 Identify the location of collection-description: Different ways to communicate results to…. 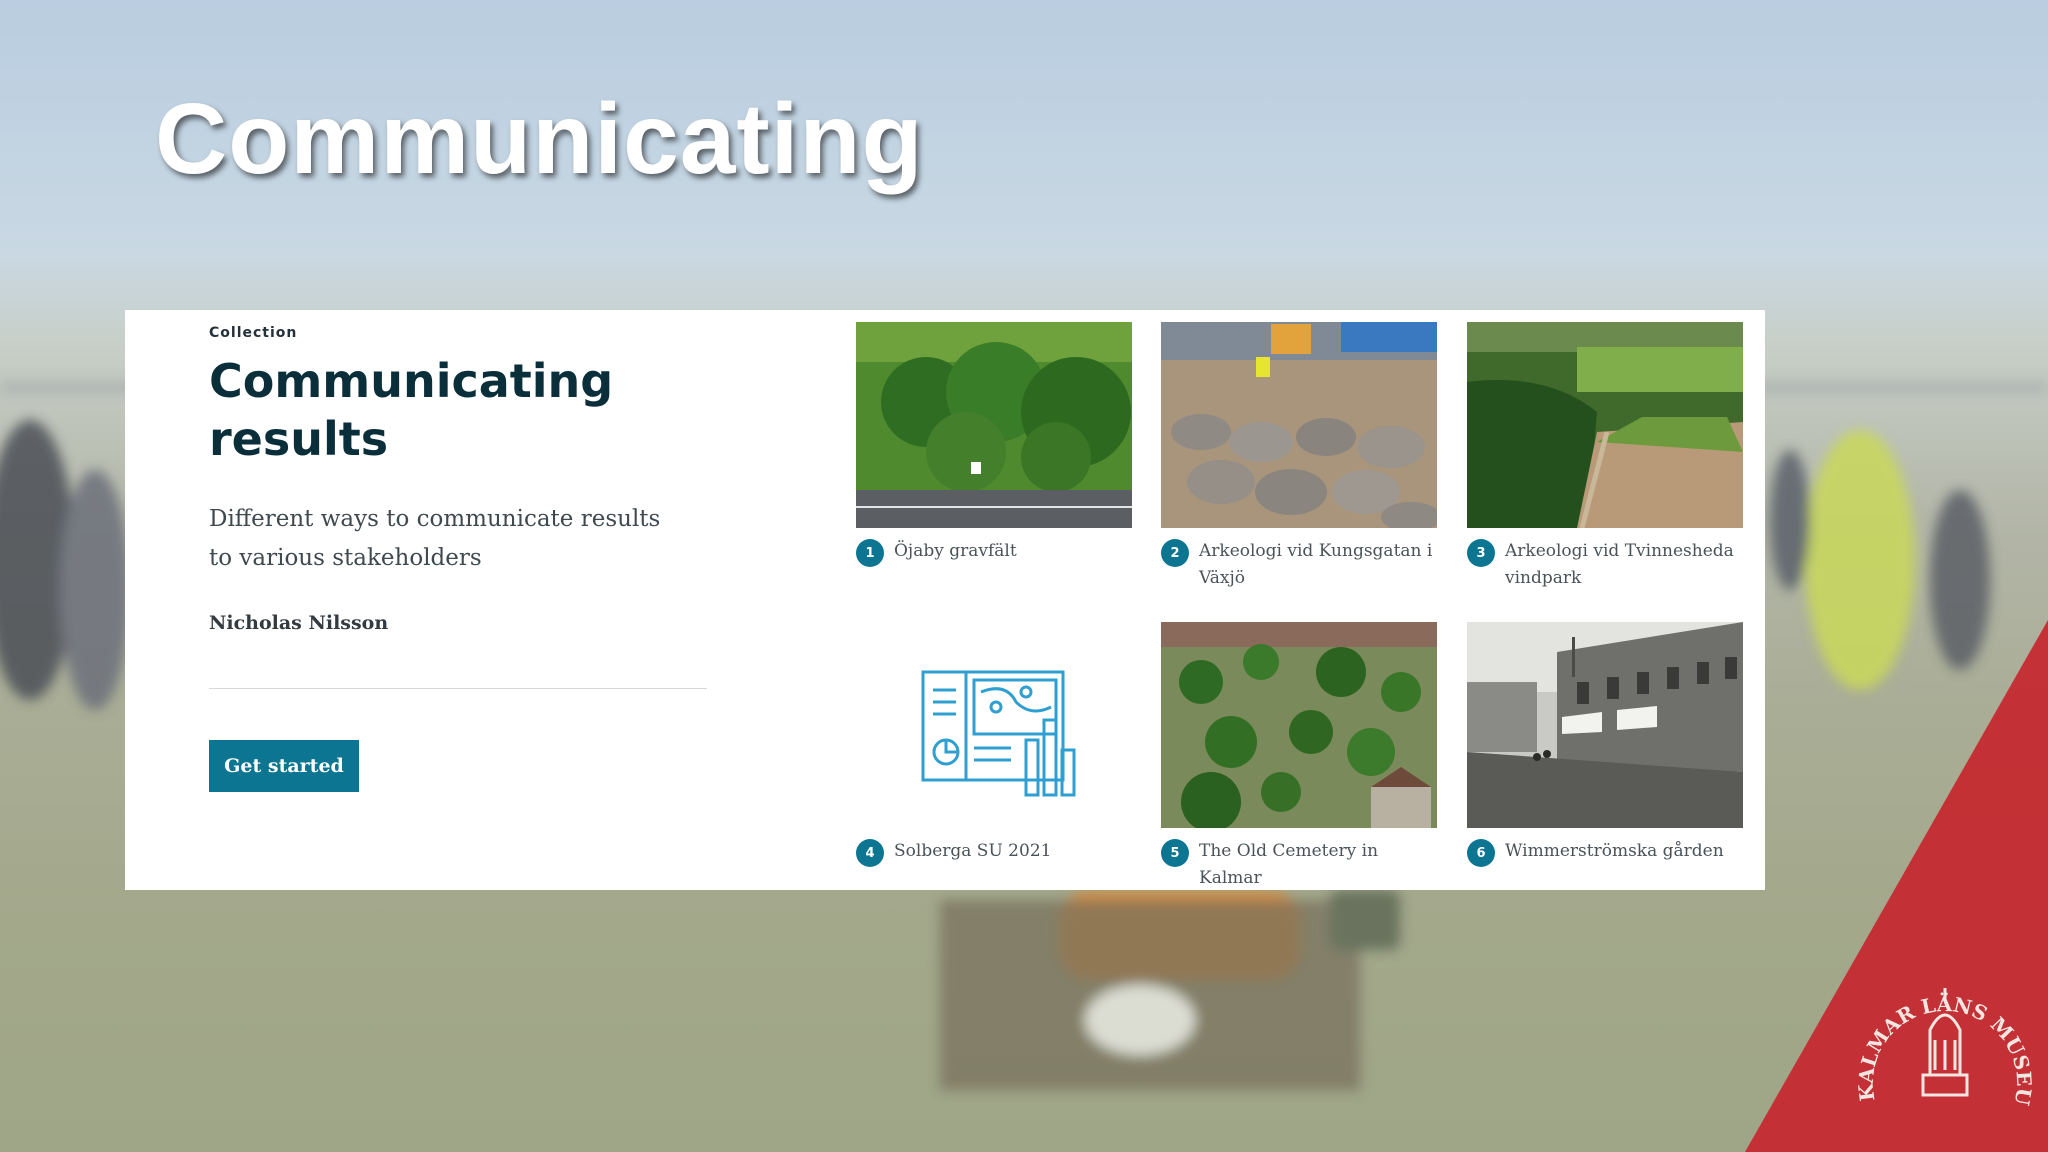
(435, 538).